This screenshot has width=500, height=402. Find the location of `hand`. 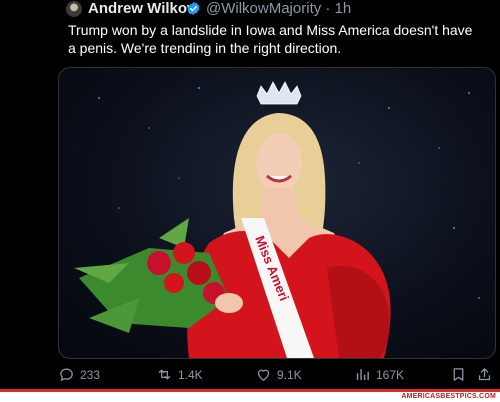

hand is located at coordinates (229, 303).